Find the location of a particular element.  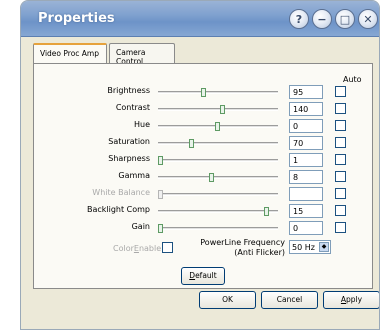

value-field: 1 is located at coordinates (306, 160).